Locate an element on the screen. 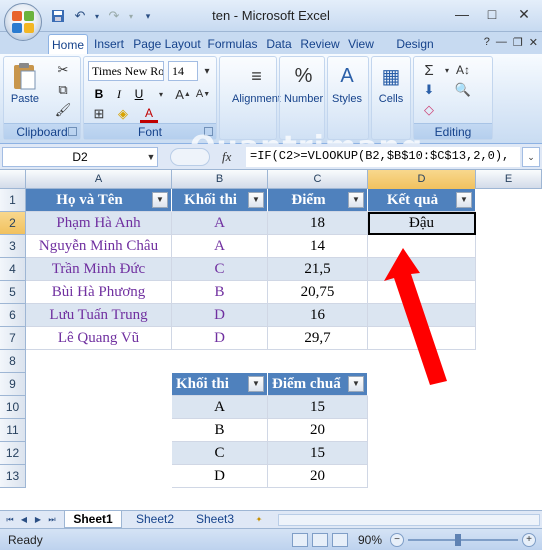 The width and height of the screenshot is (542, 550). alignment-button: ≡ Alignment is located at coordinates (256, 83).